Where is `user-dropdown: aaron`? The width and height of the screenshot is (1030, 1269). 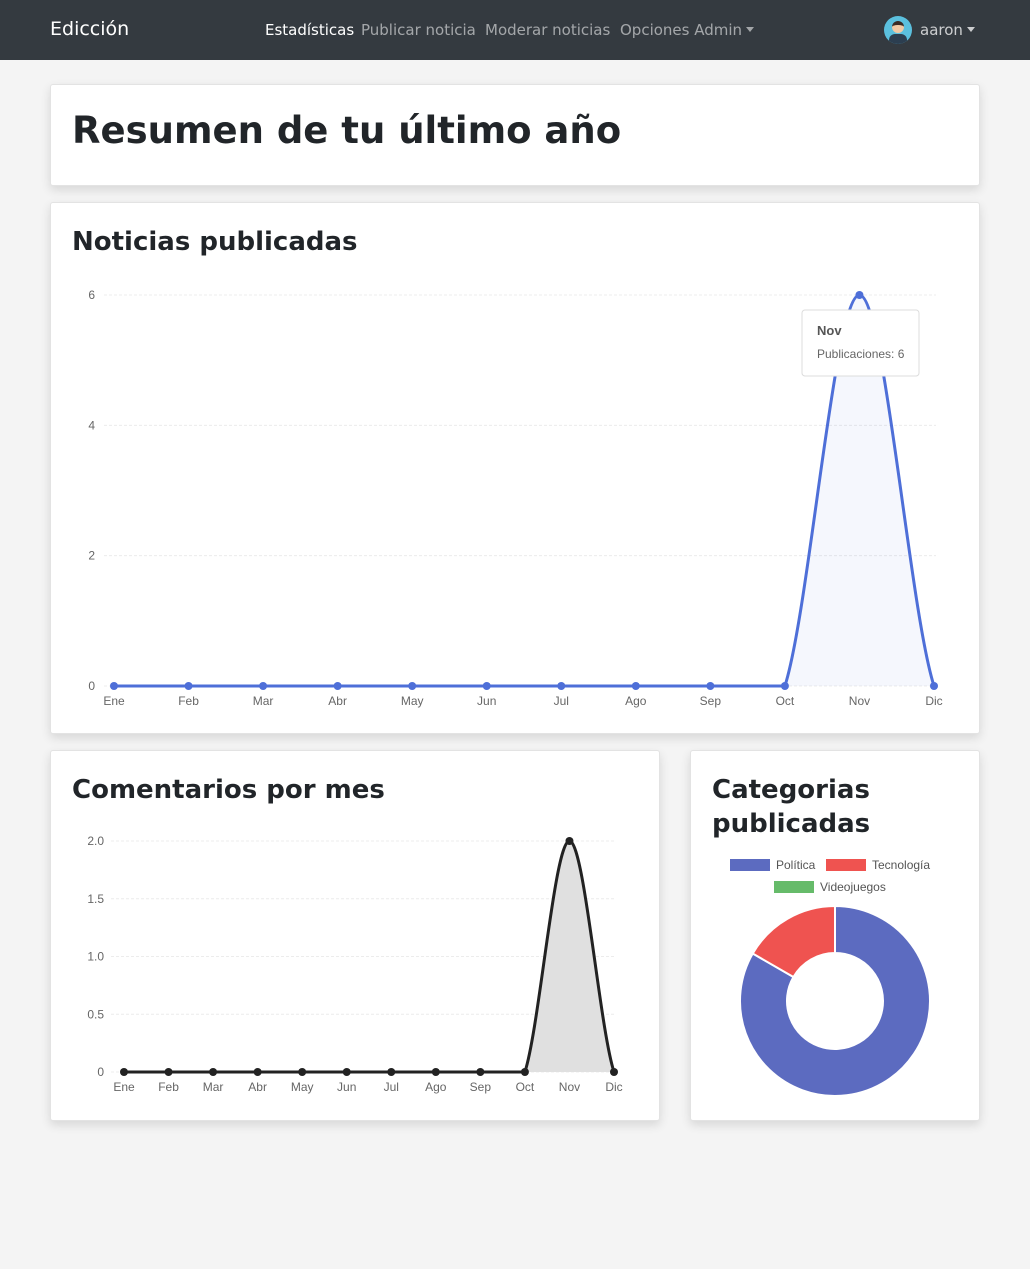 user-dropdown: aaron is located at coordinates (947, 30).